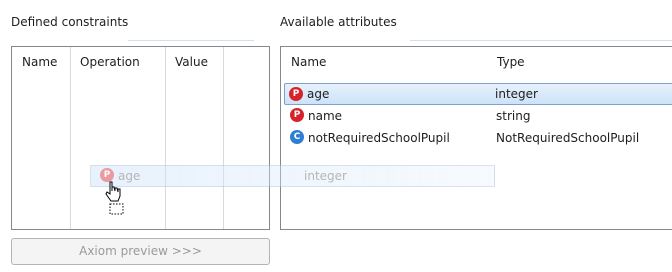 The height and width of the screenshot is (272, 672). Describe the element at coordinates (292, 176) in the screenshot. I see `drag-ghost-row: P age integer` at that location.